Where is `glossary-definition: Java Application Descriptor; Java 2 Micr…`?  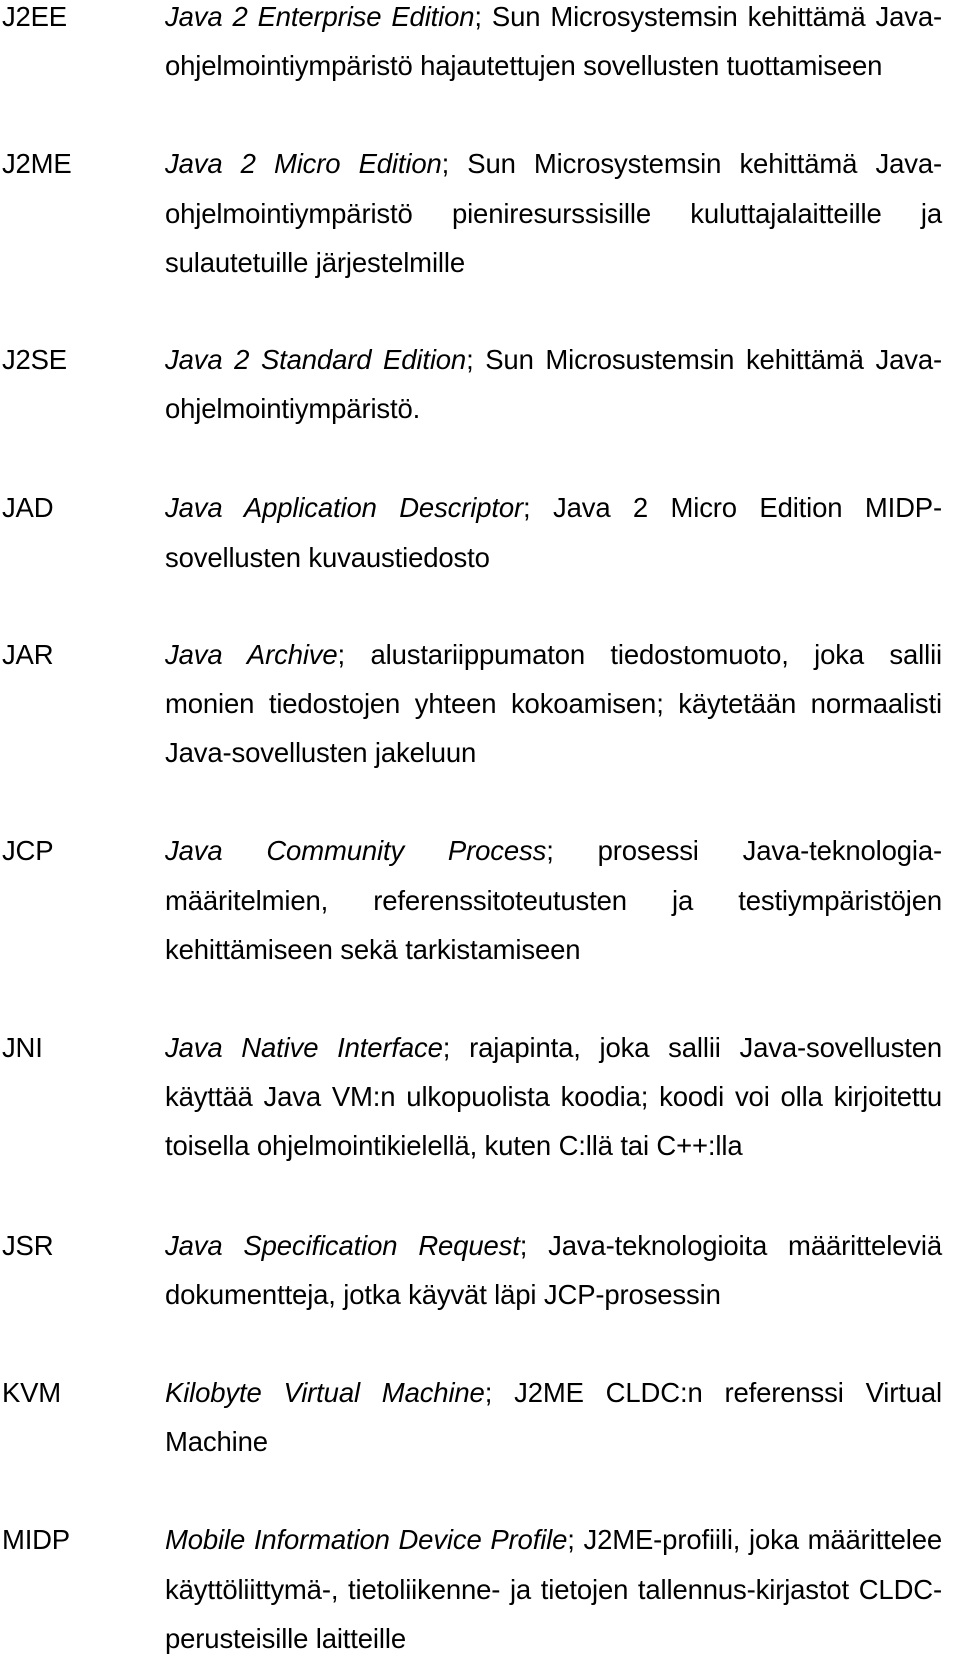
glossary-definition: Java Application Descriptor; Java 2 Micr… is located at coordinates (553, 532).